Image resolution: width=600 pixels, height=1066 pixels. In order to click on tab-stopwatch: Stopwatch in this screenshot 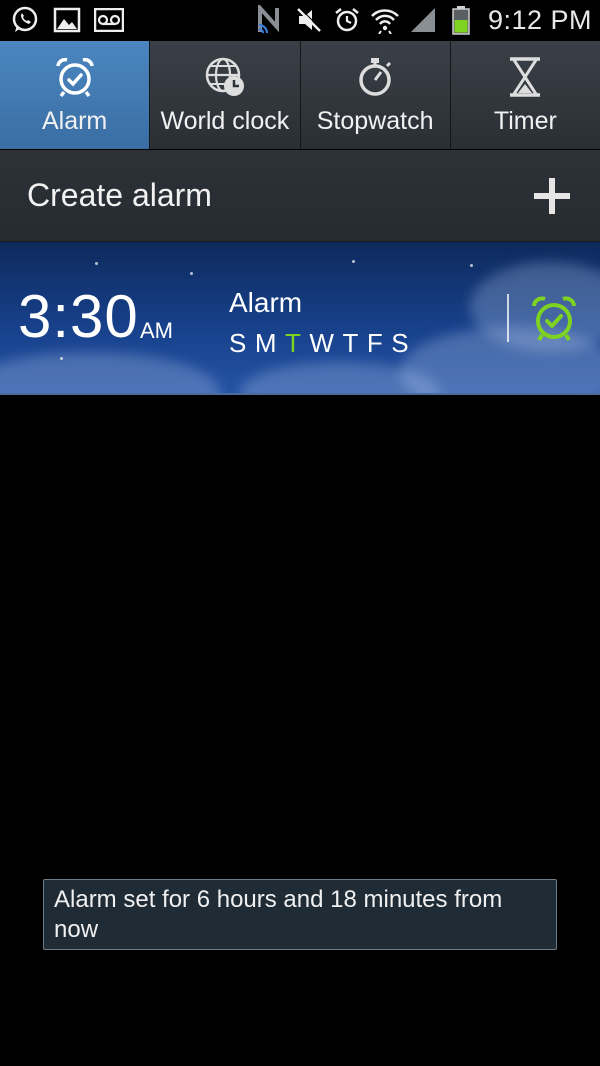, I will do `click(375, 95)`.